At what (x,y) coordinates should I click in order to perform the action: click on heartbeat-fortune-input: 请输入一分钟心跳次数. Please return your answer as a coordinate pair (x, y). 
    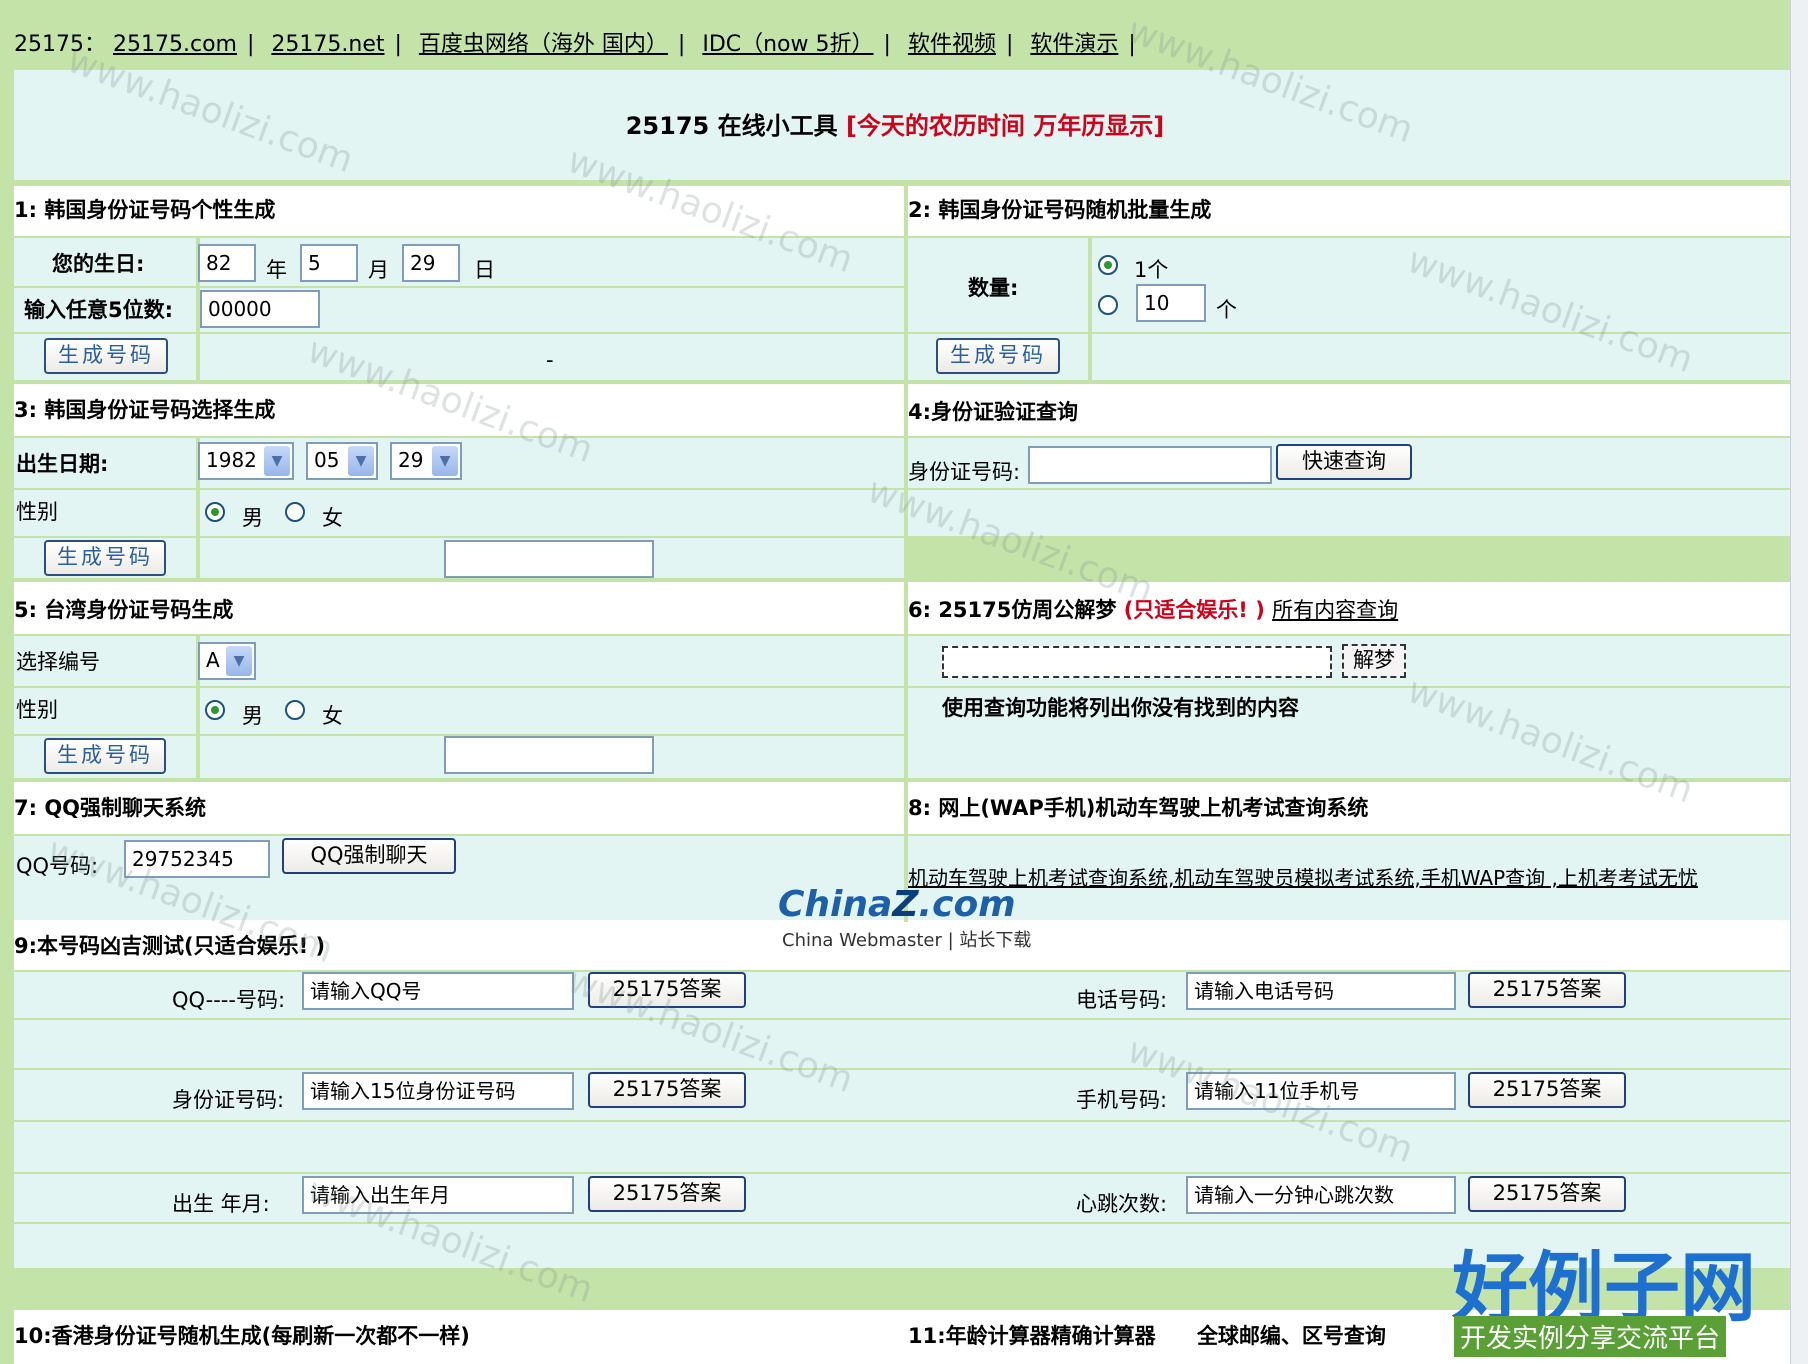
    Looking at the image, I should click on (1321, 1195).